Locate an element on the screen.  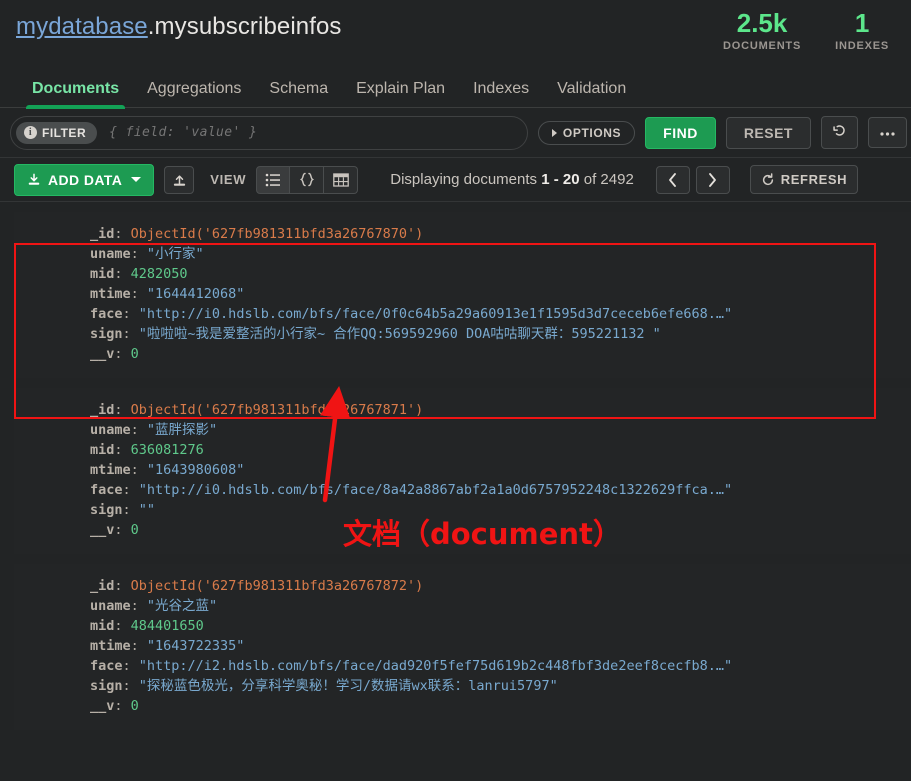
document-field-row: uname: "光谷之蓝" is located at coordinates (500, 606).